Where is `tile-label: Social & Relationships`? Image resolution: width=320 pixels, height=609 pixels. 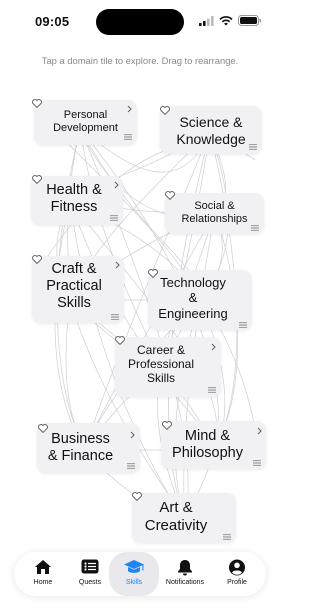 tile-label: Social & Relationships is located at coordinates (214, 212).